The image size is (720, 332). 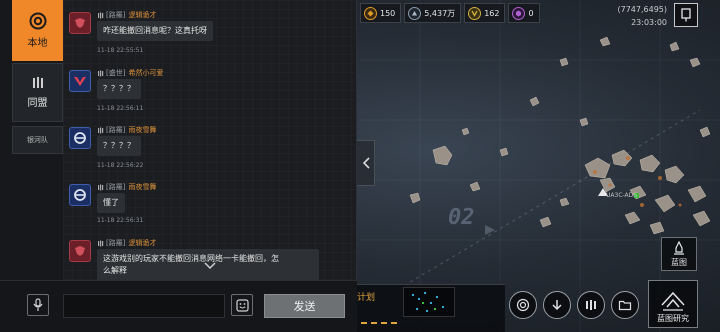 I want to click on gas-icon, so click(x=519, y=13).